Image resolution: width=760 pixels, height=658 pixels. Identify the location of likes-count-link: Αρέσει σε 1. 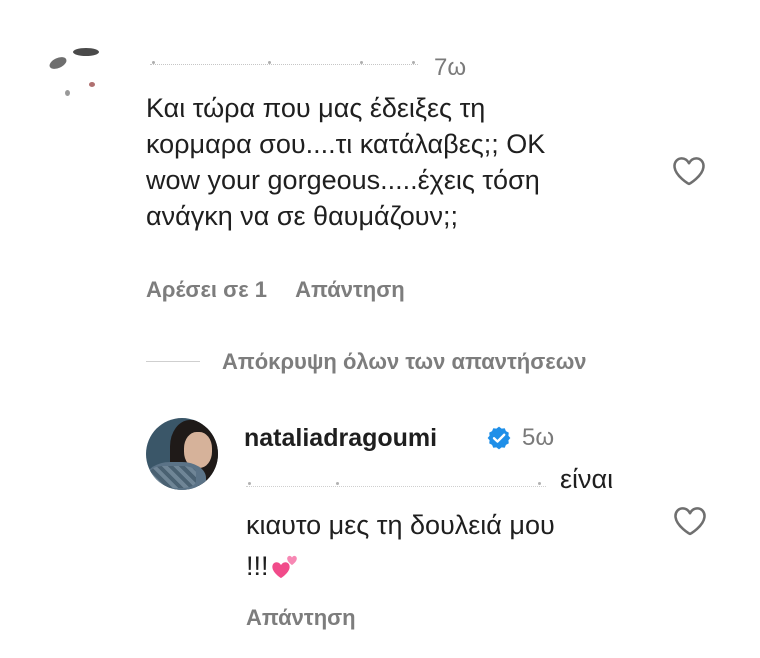
(206, 289).